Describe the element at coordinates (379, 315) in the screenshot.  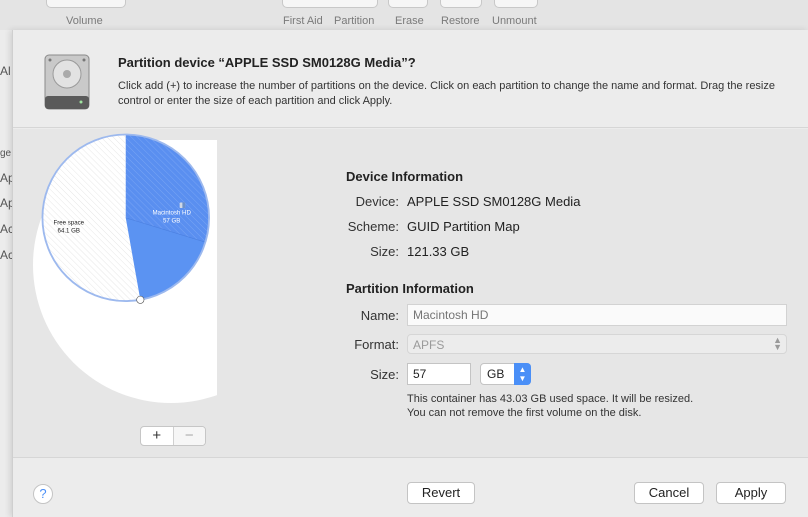
I see `name-label: Name:` at that location.